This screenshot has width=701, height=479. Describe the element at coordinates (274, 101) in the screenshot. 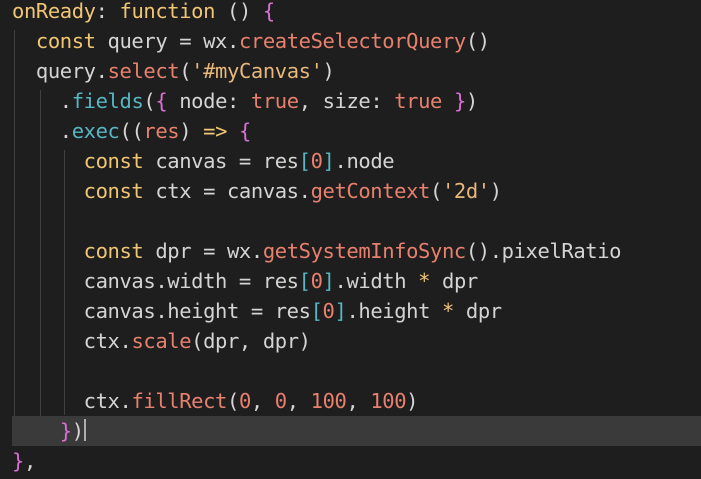

I see `code-token: true` at that location.